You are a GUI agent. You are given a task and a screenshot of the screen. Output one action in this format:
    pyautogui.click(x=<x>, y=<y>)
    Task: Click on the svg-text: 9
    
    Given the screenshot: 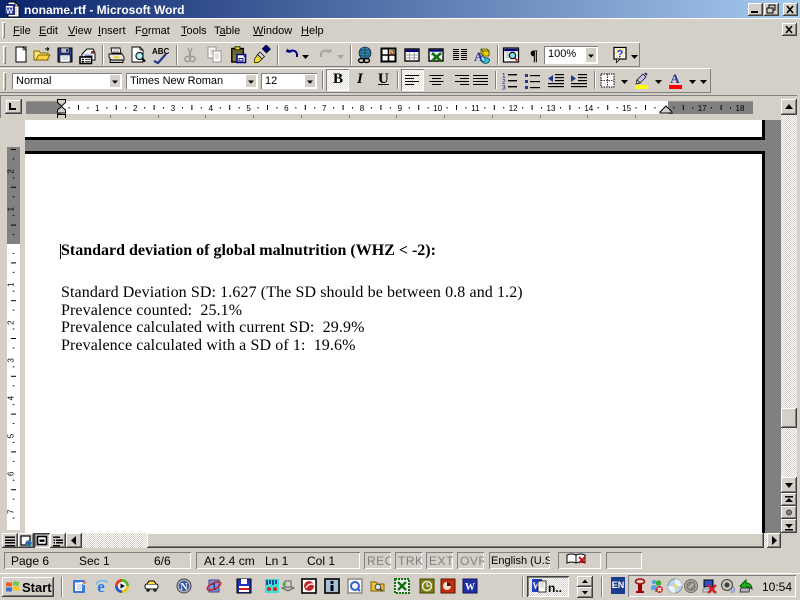 What is the action you would take?
    pyautogui.click(x=400, y=108)
    